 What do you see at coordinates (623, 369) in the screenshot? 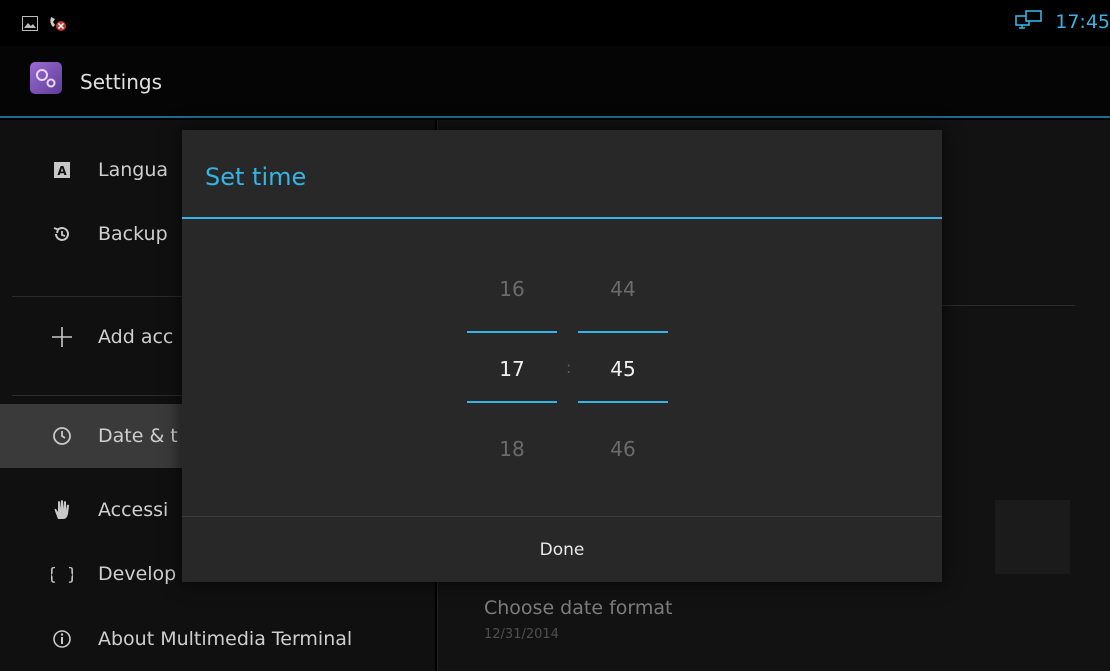
I see `minute-current: 45` at bounding box center [623, 369].